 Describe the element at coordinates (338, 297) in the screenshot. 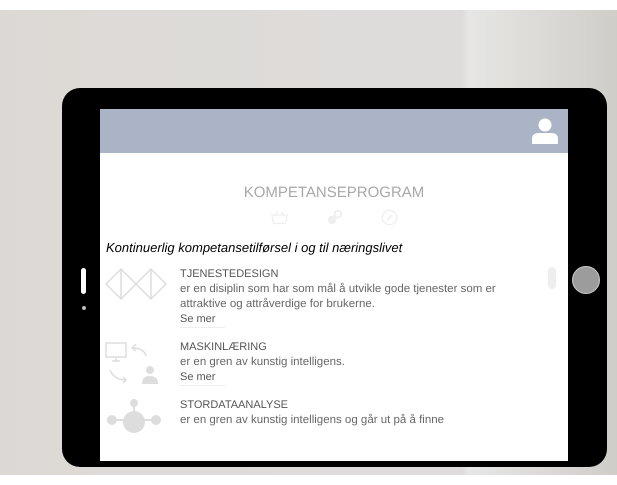

I see `program-description: er en disiplin som har som mål å utvikle gode tjenester som er attraktive og attråverdige for brukerne.` at that location.